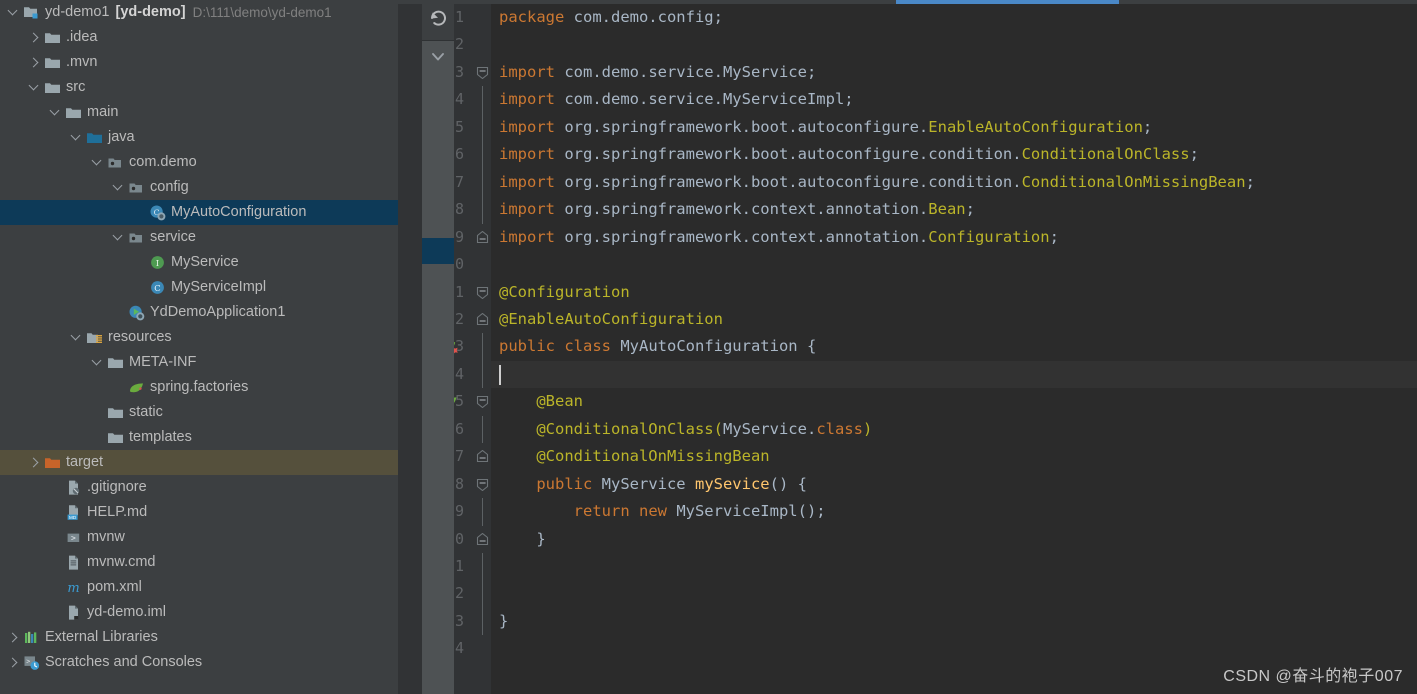  What do you see at coordinates (954, 72) in the screenshot?
I see `code-line: import com.demo.service.MyService;` at bounding box center [954, 72].